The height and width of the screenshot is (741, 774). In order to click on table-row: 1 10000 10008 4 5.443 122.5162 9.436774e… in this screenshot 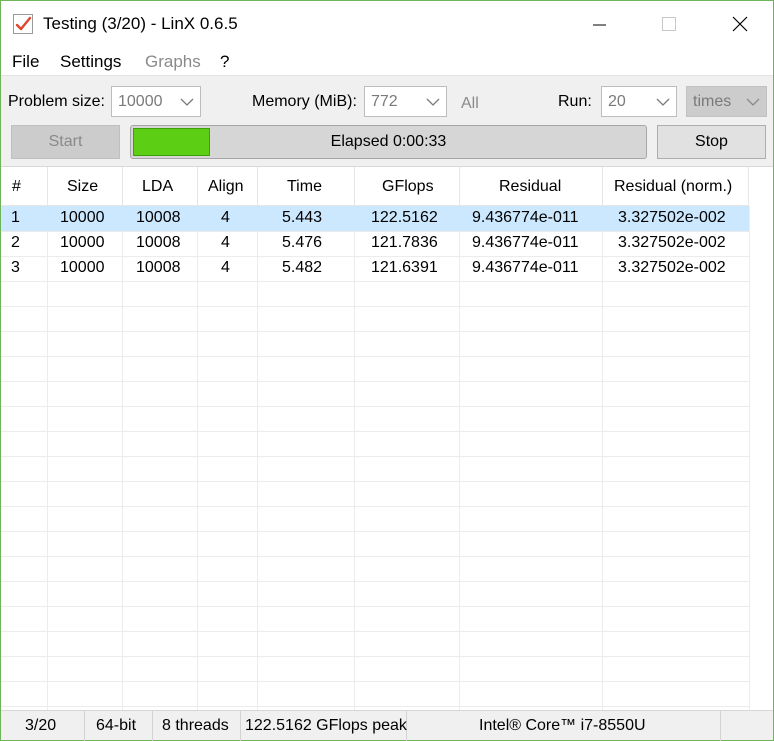, I will do `click(375, 218)`.